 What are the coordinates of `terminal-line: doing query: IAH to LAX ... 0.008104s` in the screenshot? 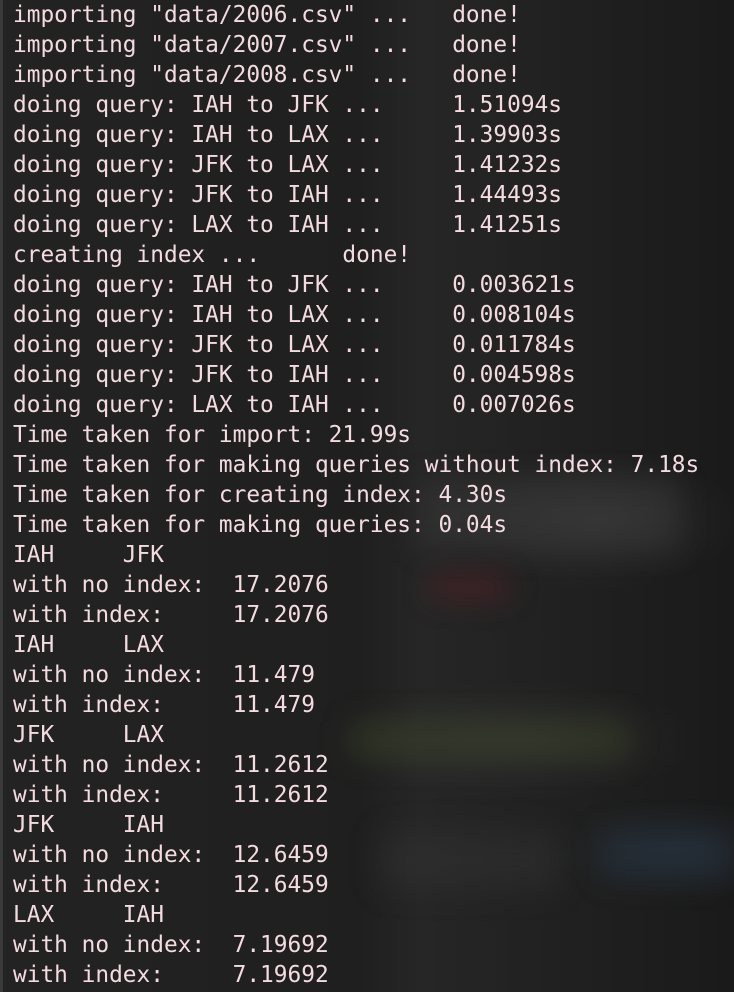 It's located at (294, 315).